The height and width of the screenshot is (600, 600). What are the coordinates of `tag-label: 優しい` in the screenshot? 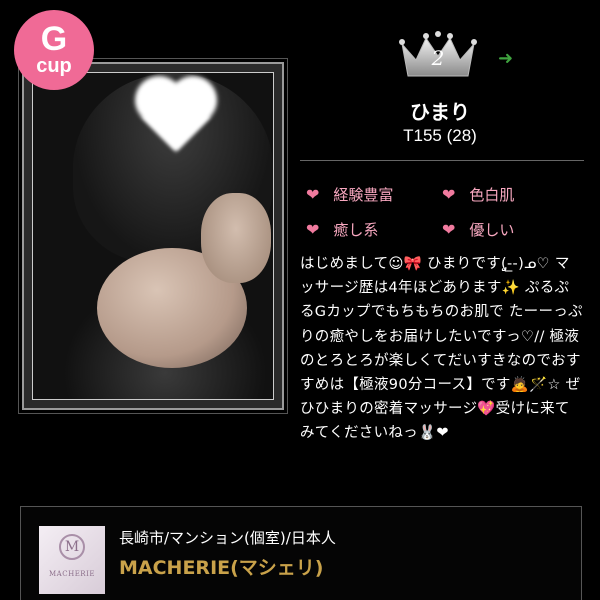 It's located at (492, 230).